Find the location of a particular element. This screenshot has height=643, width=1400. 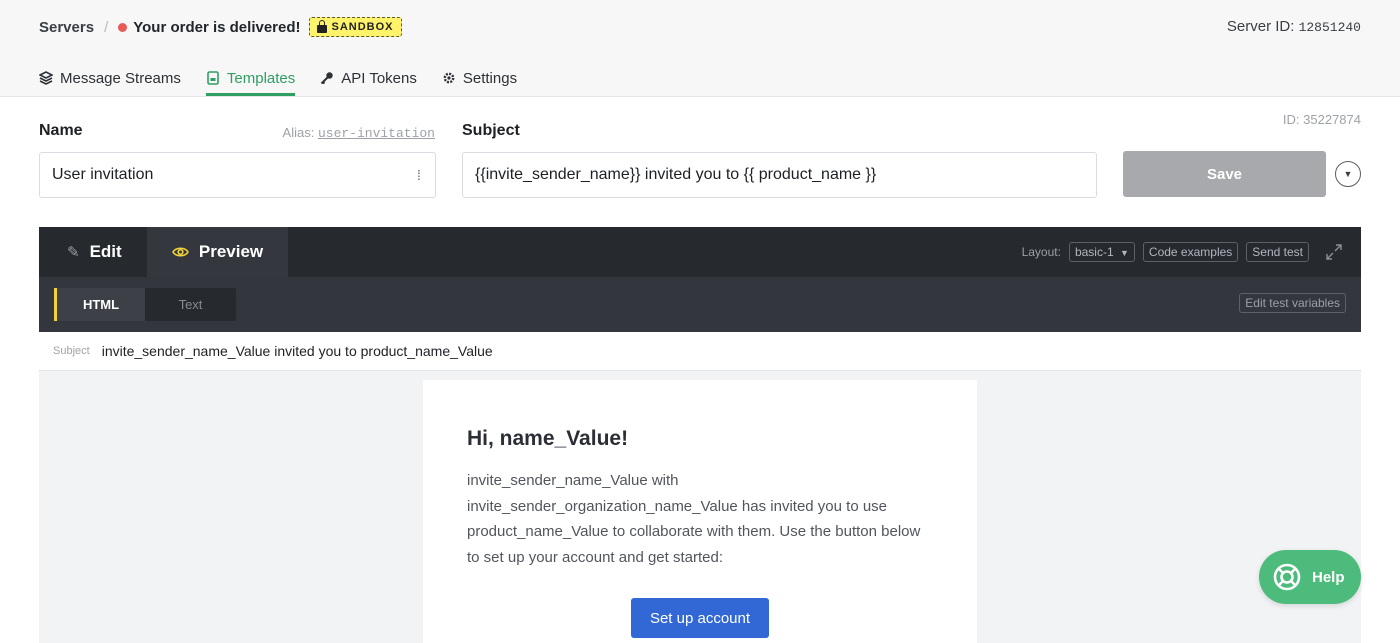

preview-subject-label: Subject is located at coordinates (71, 351).